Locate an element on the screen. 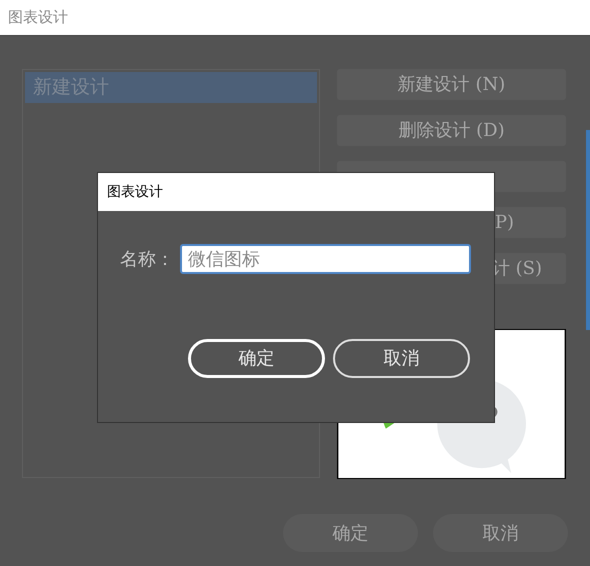 This screenshot has height=566, width=590. dialog-button: 取消 is located at coordinates (401, 358).